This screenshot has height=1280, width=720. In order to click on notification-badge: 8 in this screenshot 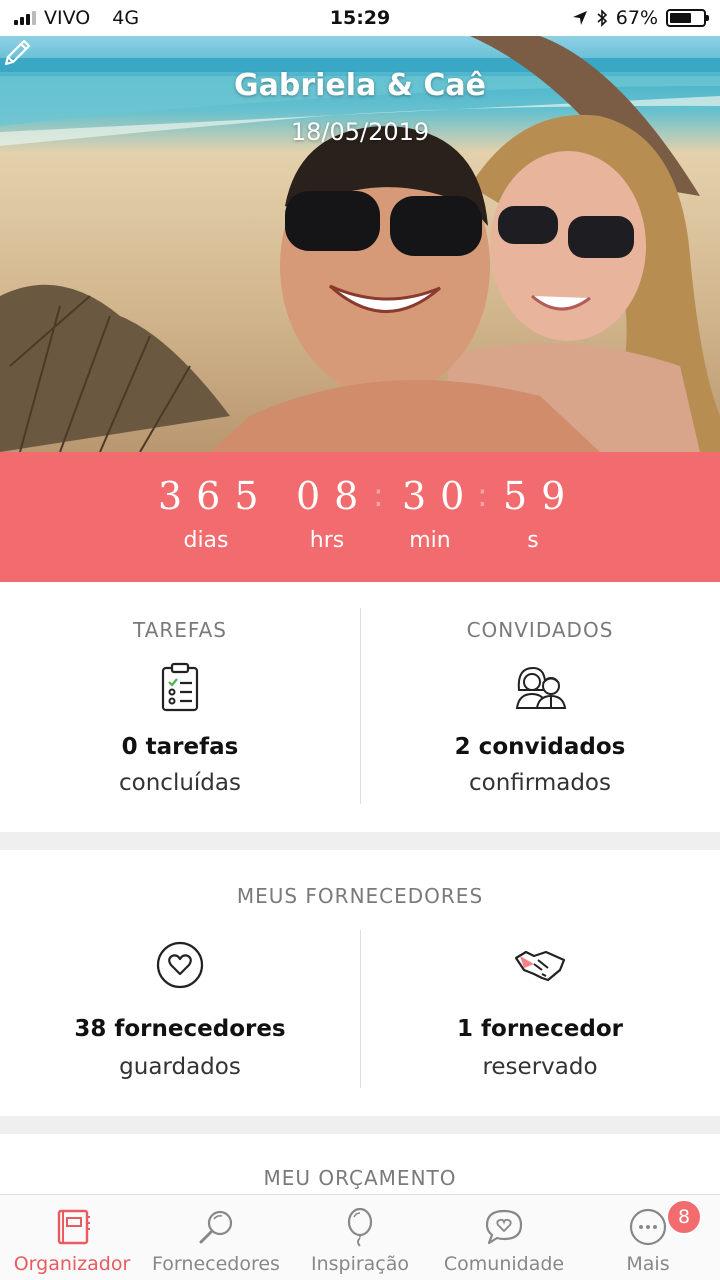, I will do `click(684, 1217)`.